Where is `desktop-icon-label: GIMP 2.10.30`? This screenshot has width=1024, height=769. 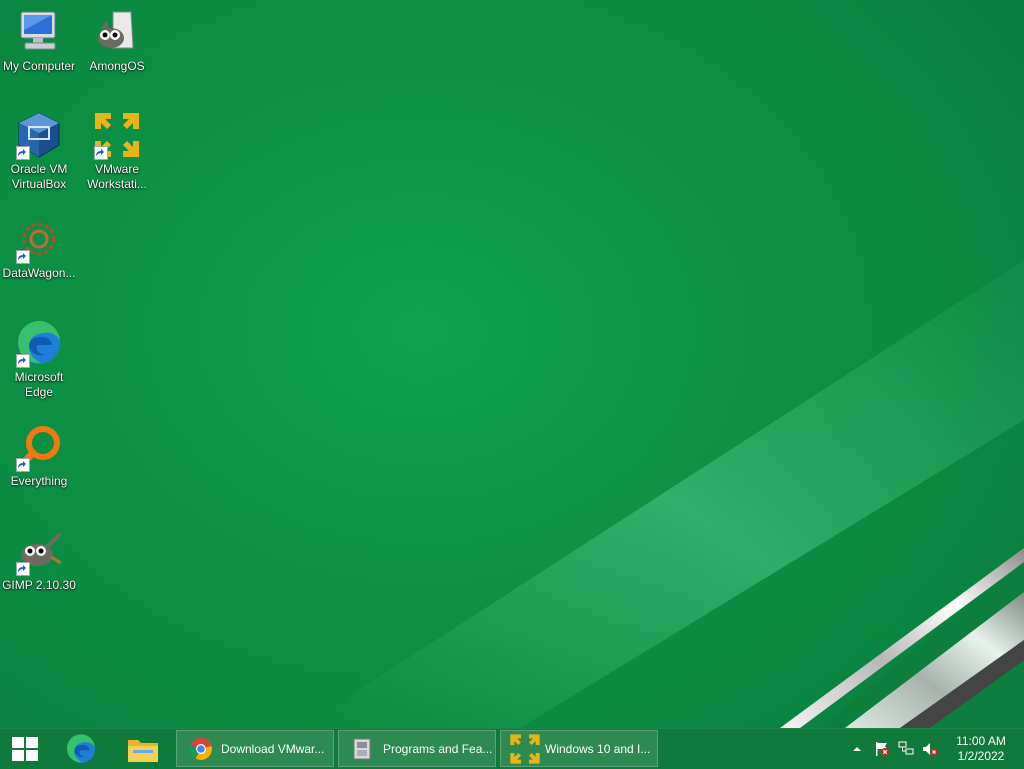
desktop-icon-label: GIMP 2.10.30 is located at coordinates (39, 585).